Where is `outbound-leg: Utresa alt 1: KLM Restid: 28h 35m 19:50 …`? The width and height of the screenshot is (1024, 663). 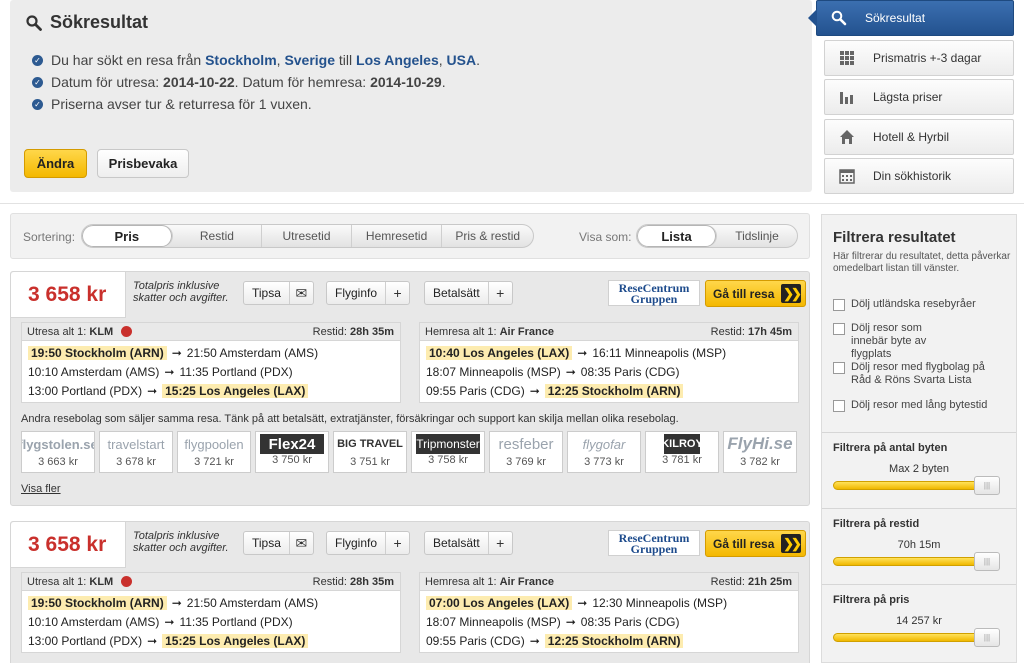
outbound-leg: Utresa alt 1: KLM Restid: 28h 35m 19:50 … is located at coordinates (211, 362).